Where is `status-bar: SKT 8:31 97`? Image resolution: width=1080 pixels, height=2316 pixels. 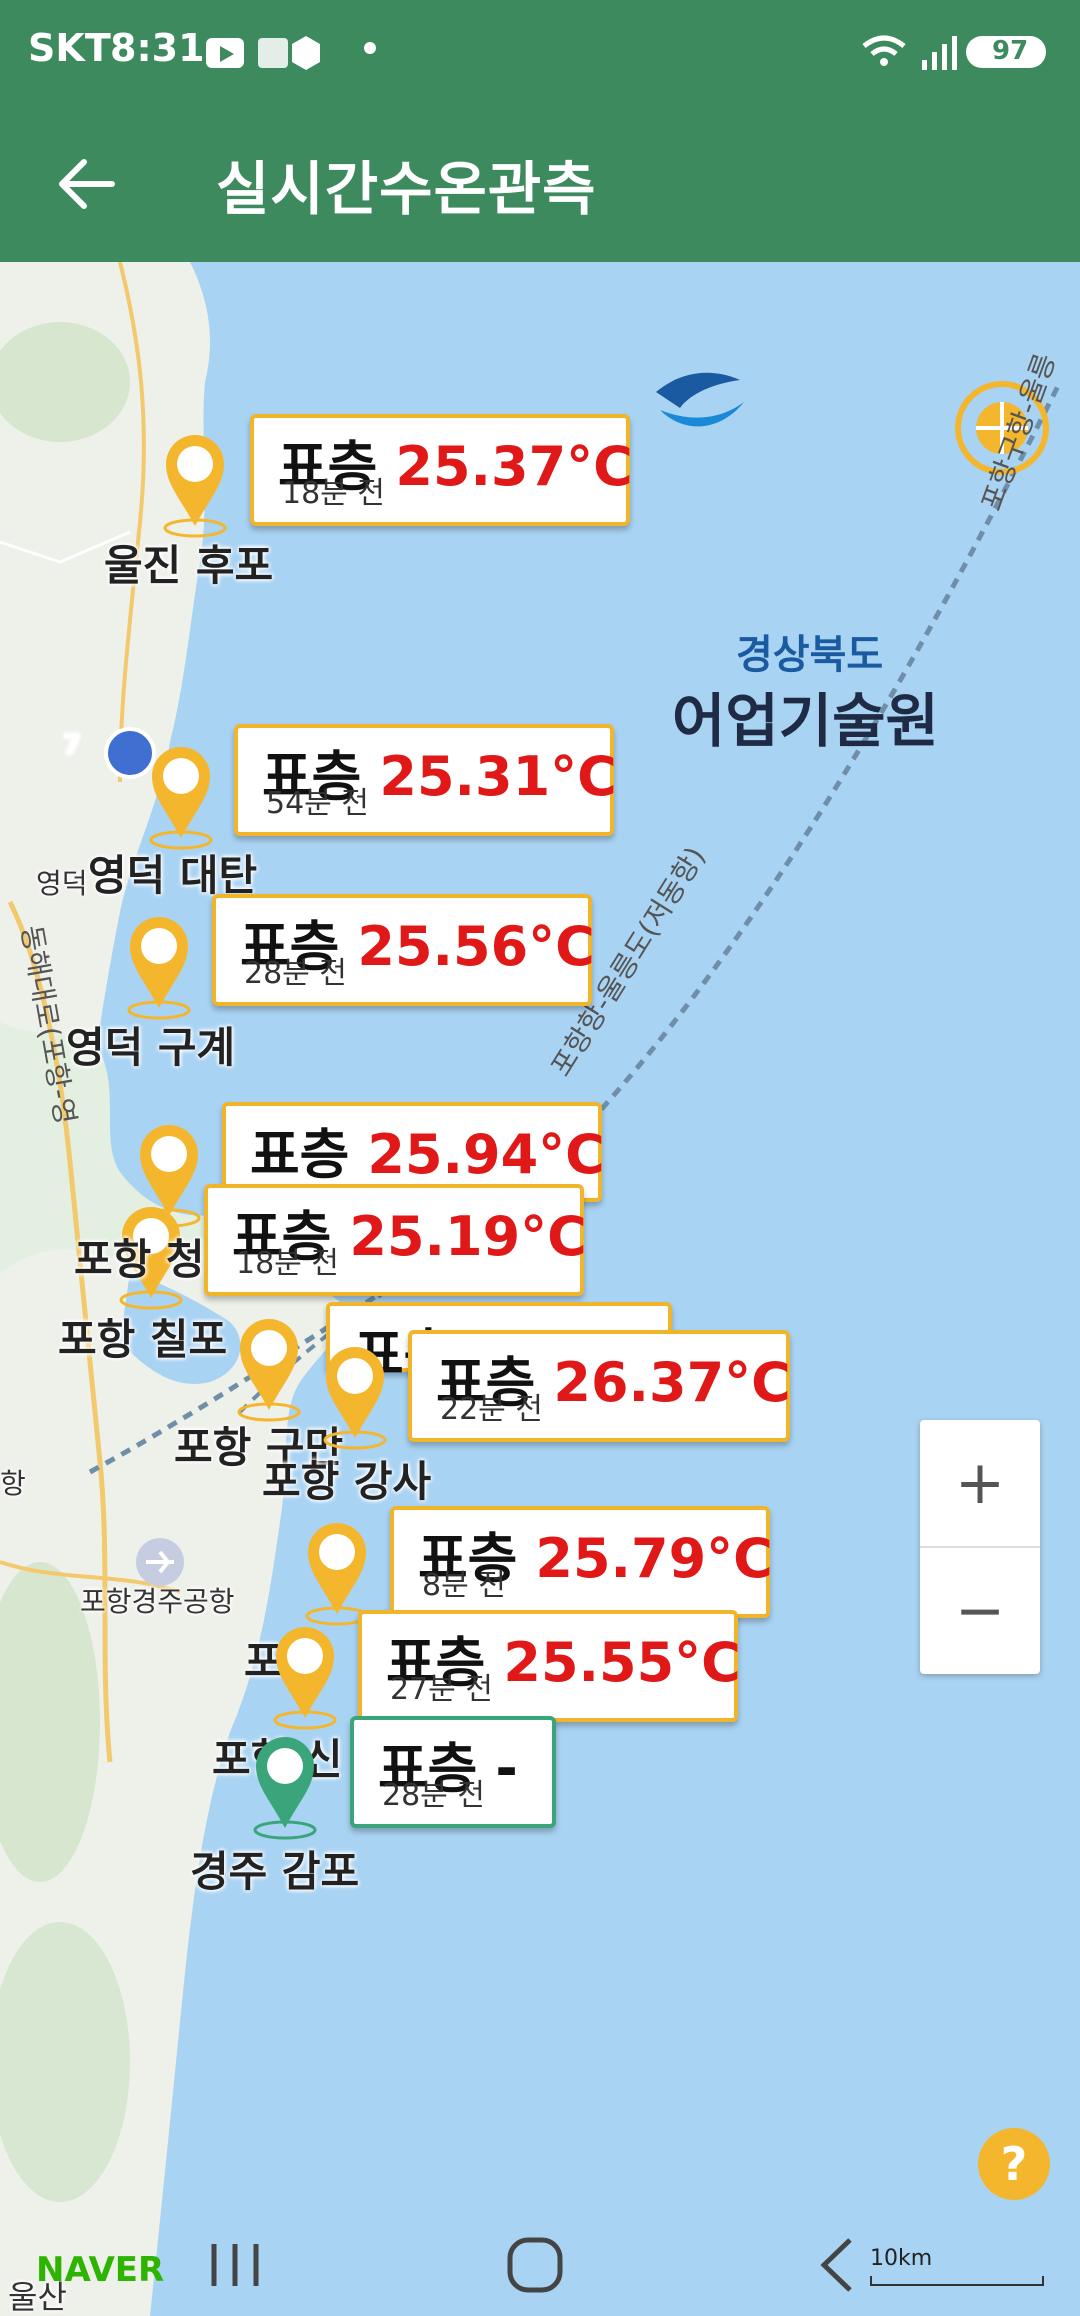
status-bar: SKT 8:31 97 is located at coordinates (540, 52).